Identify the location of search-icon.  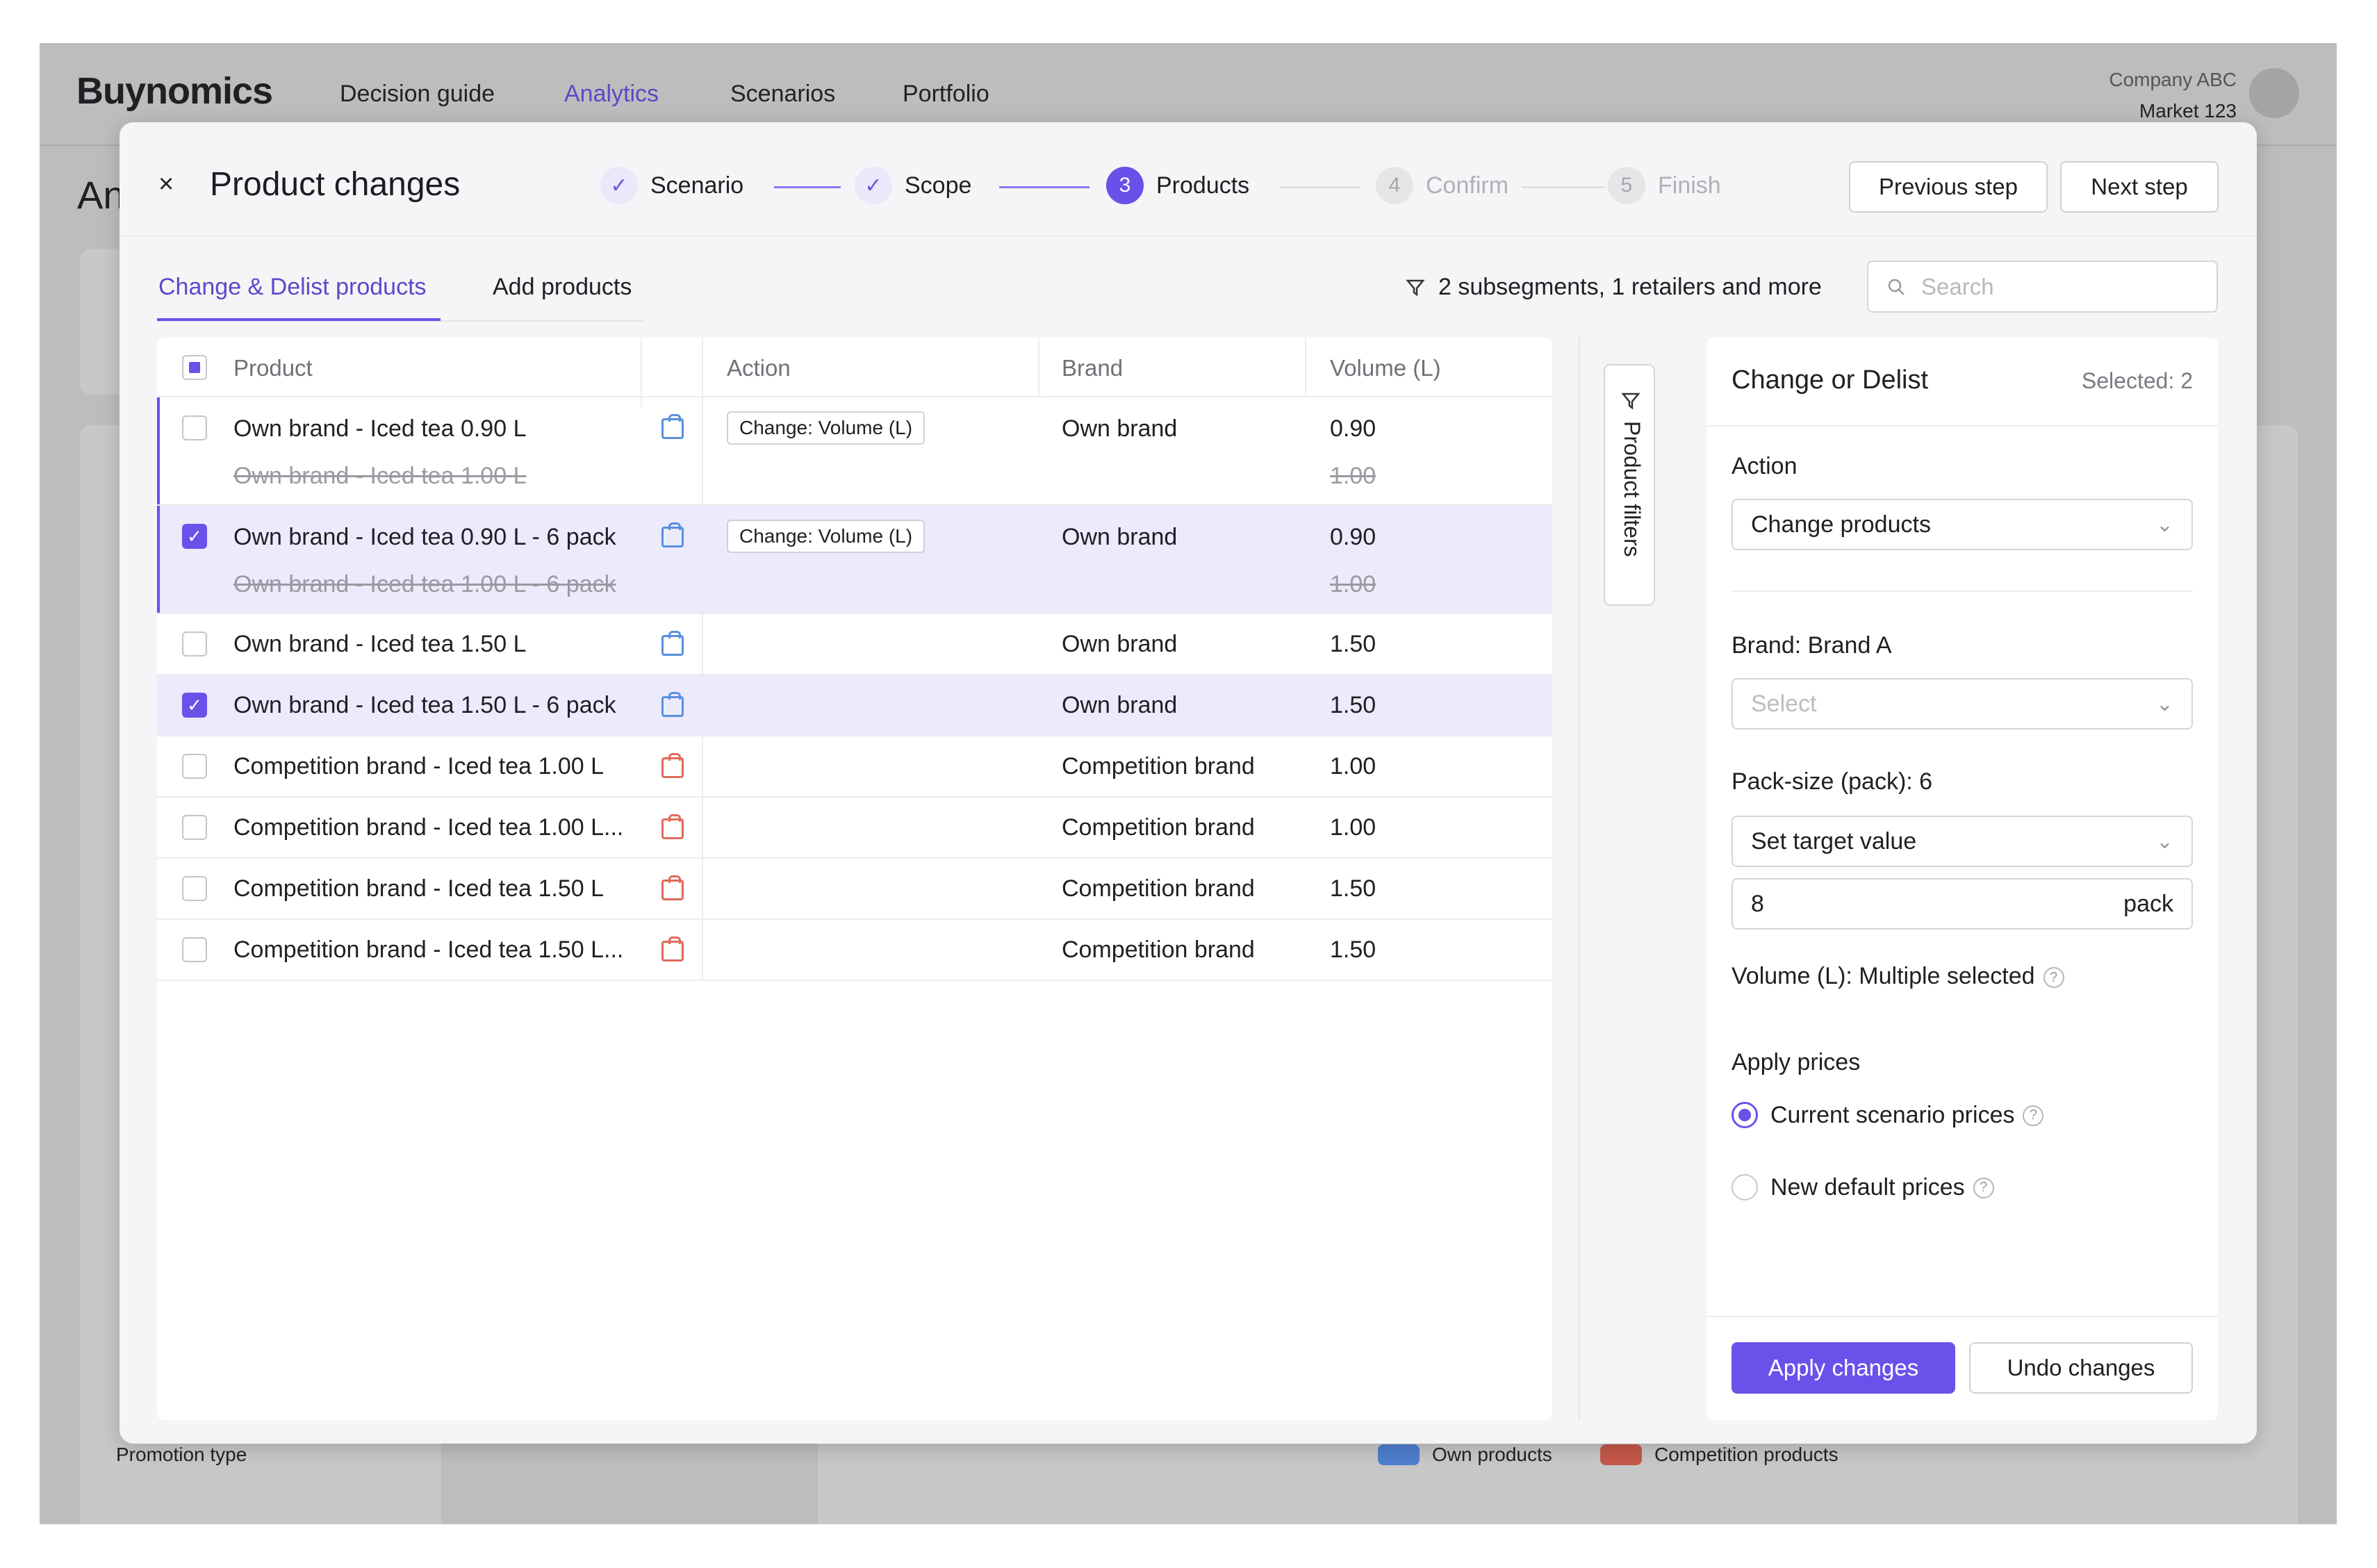
(1896, 287).